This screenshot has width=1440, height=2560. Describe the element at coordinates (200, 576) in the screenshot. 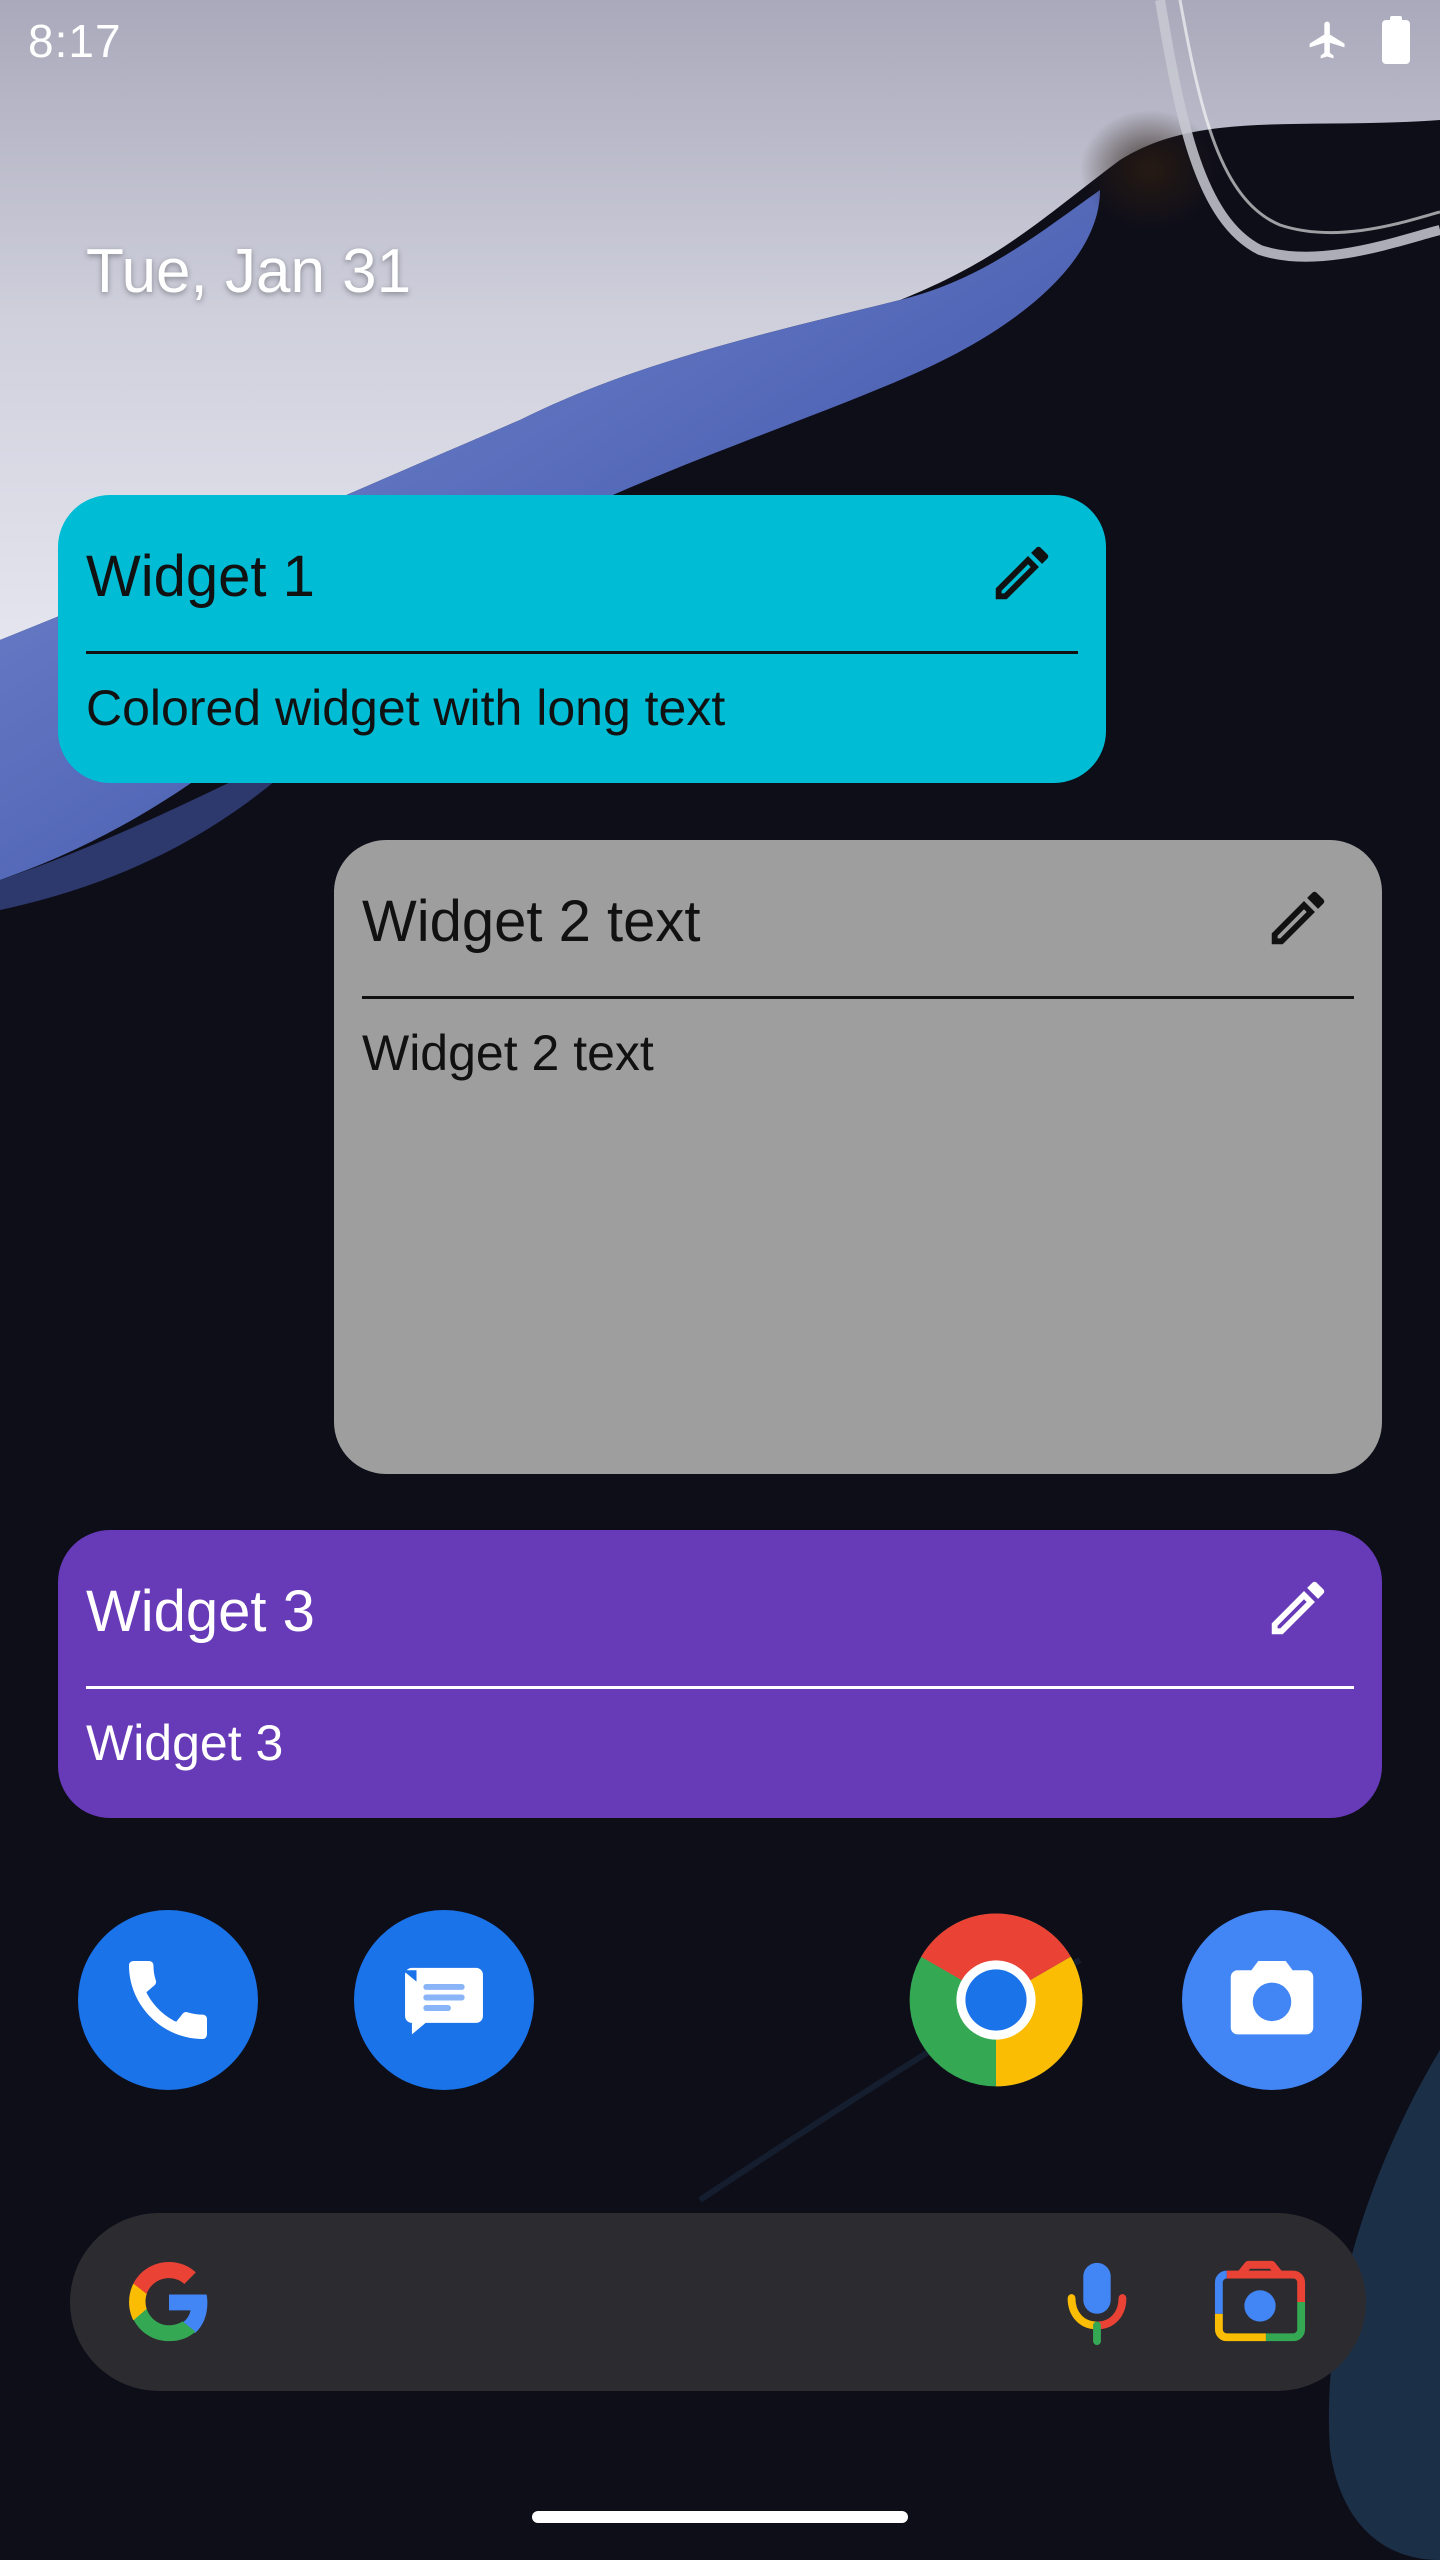

I see `widget-title: Widget 1` at that location.